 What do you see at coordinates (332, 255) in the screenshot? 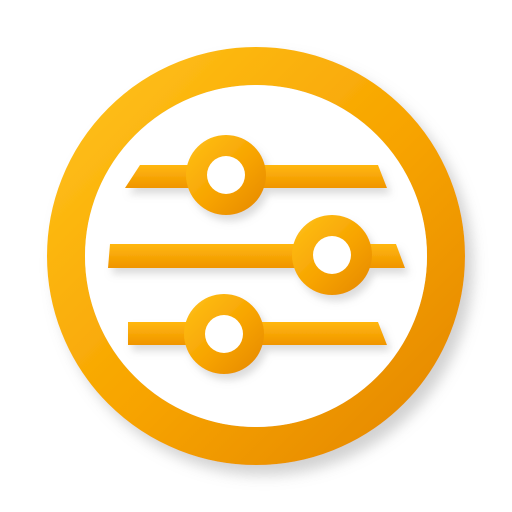
I see `middle-slider-knob-hole` at bounding box center [332, 255].